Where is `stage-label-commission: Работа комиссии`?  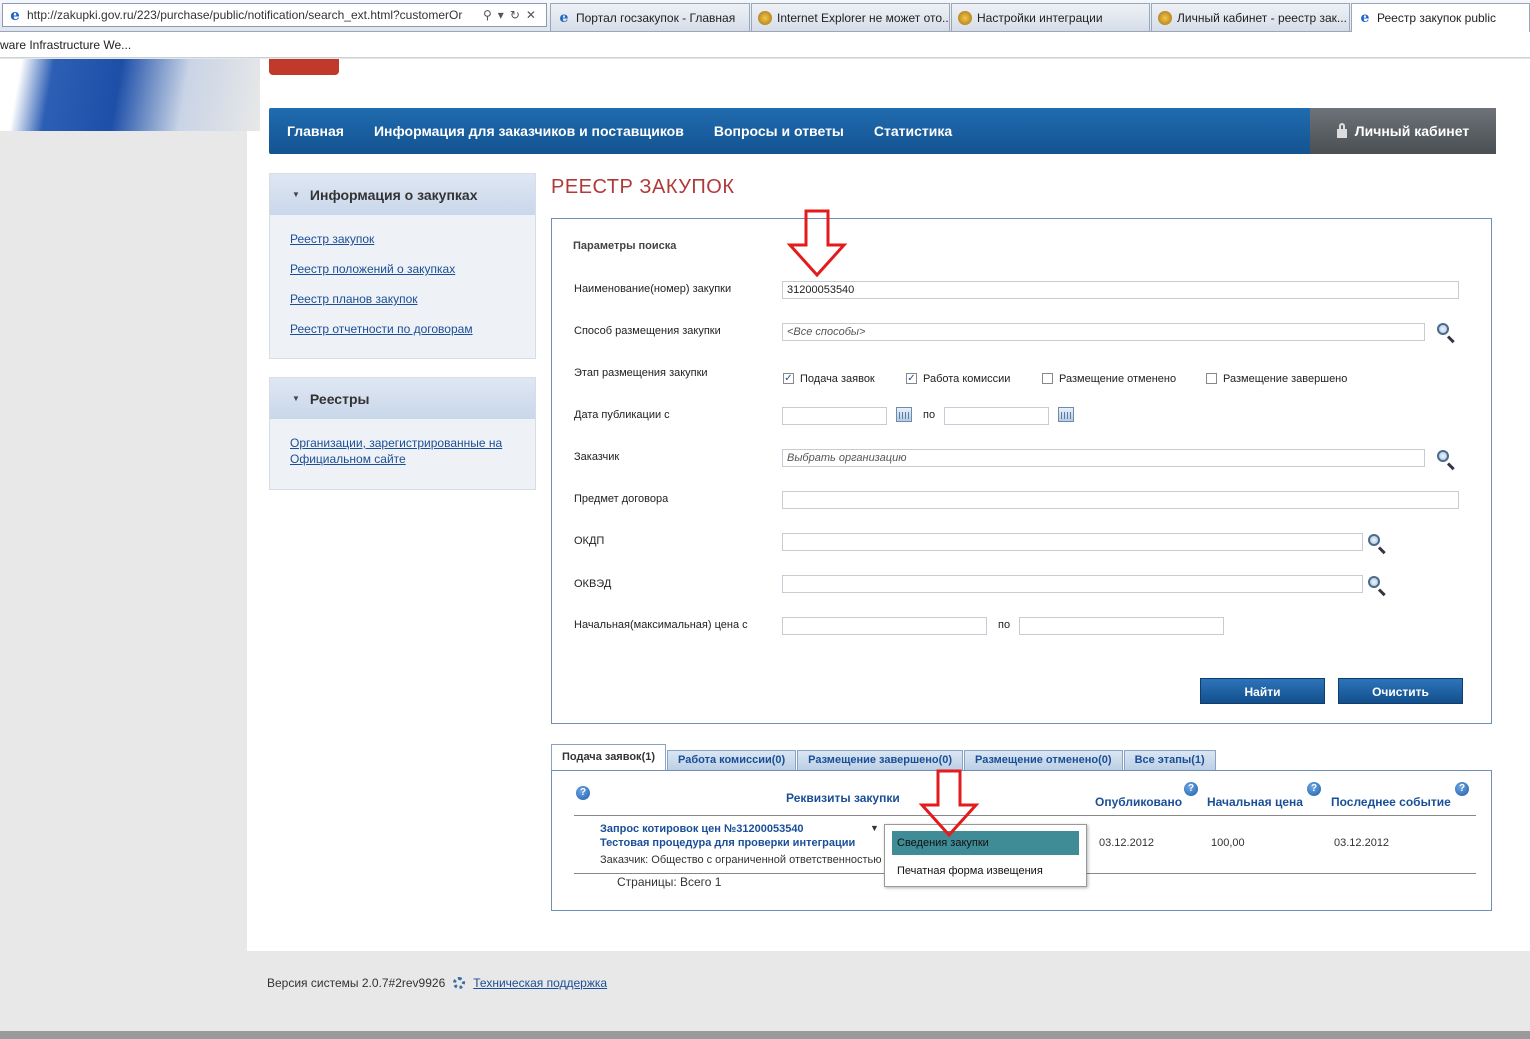
stage-label-commission: Работа комиссии is located at coordinates (967, 379).